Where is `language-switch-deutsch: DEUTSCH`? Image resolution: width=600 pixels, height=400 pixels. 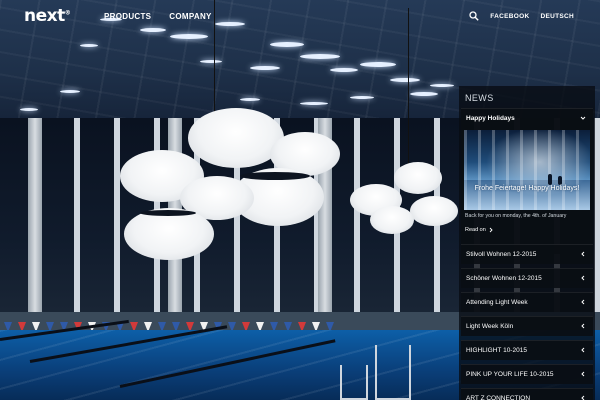
language-switch-deutsch: DEUTSCH is located at coordinates (557, 16).